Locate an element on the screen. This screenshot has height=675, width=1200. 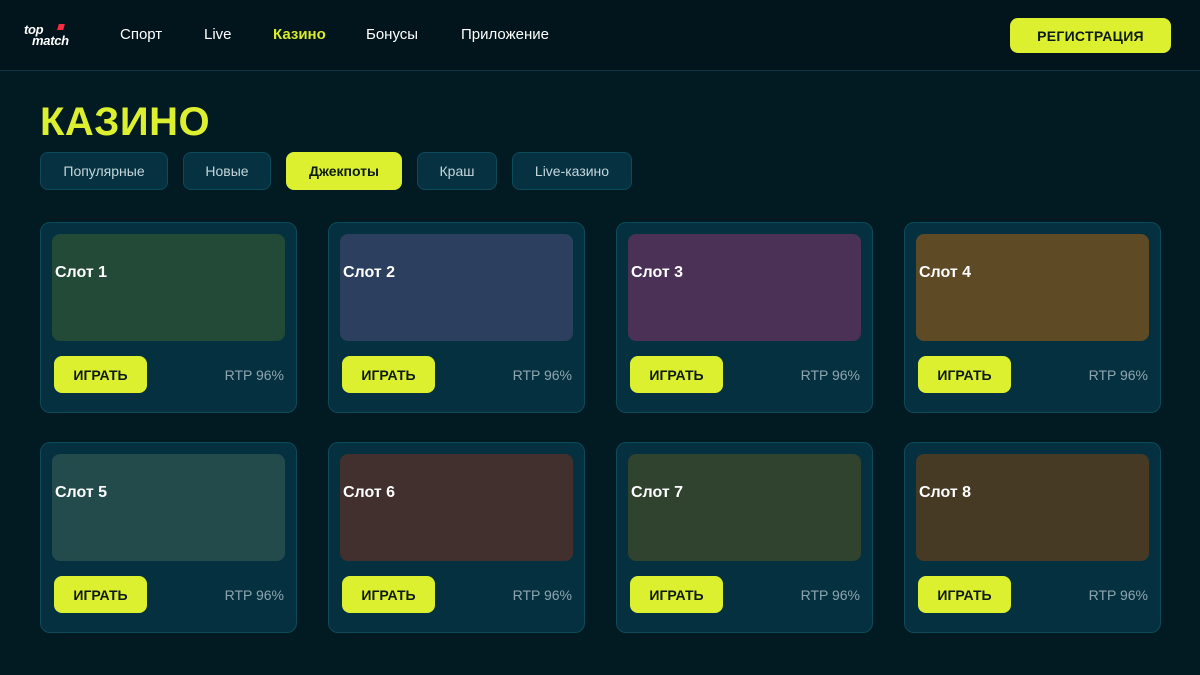
slot-name: Слот 3 is located at coordinates (657, 272).